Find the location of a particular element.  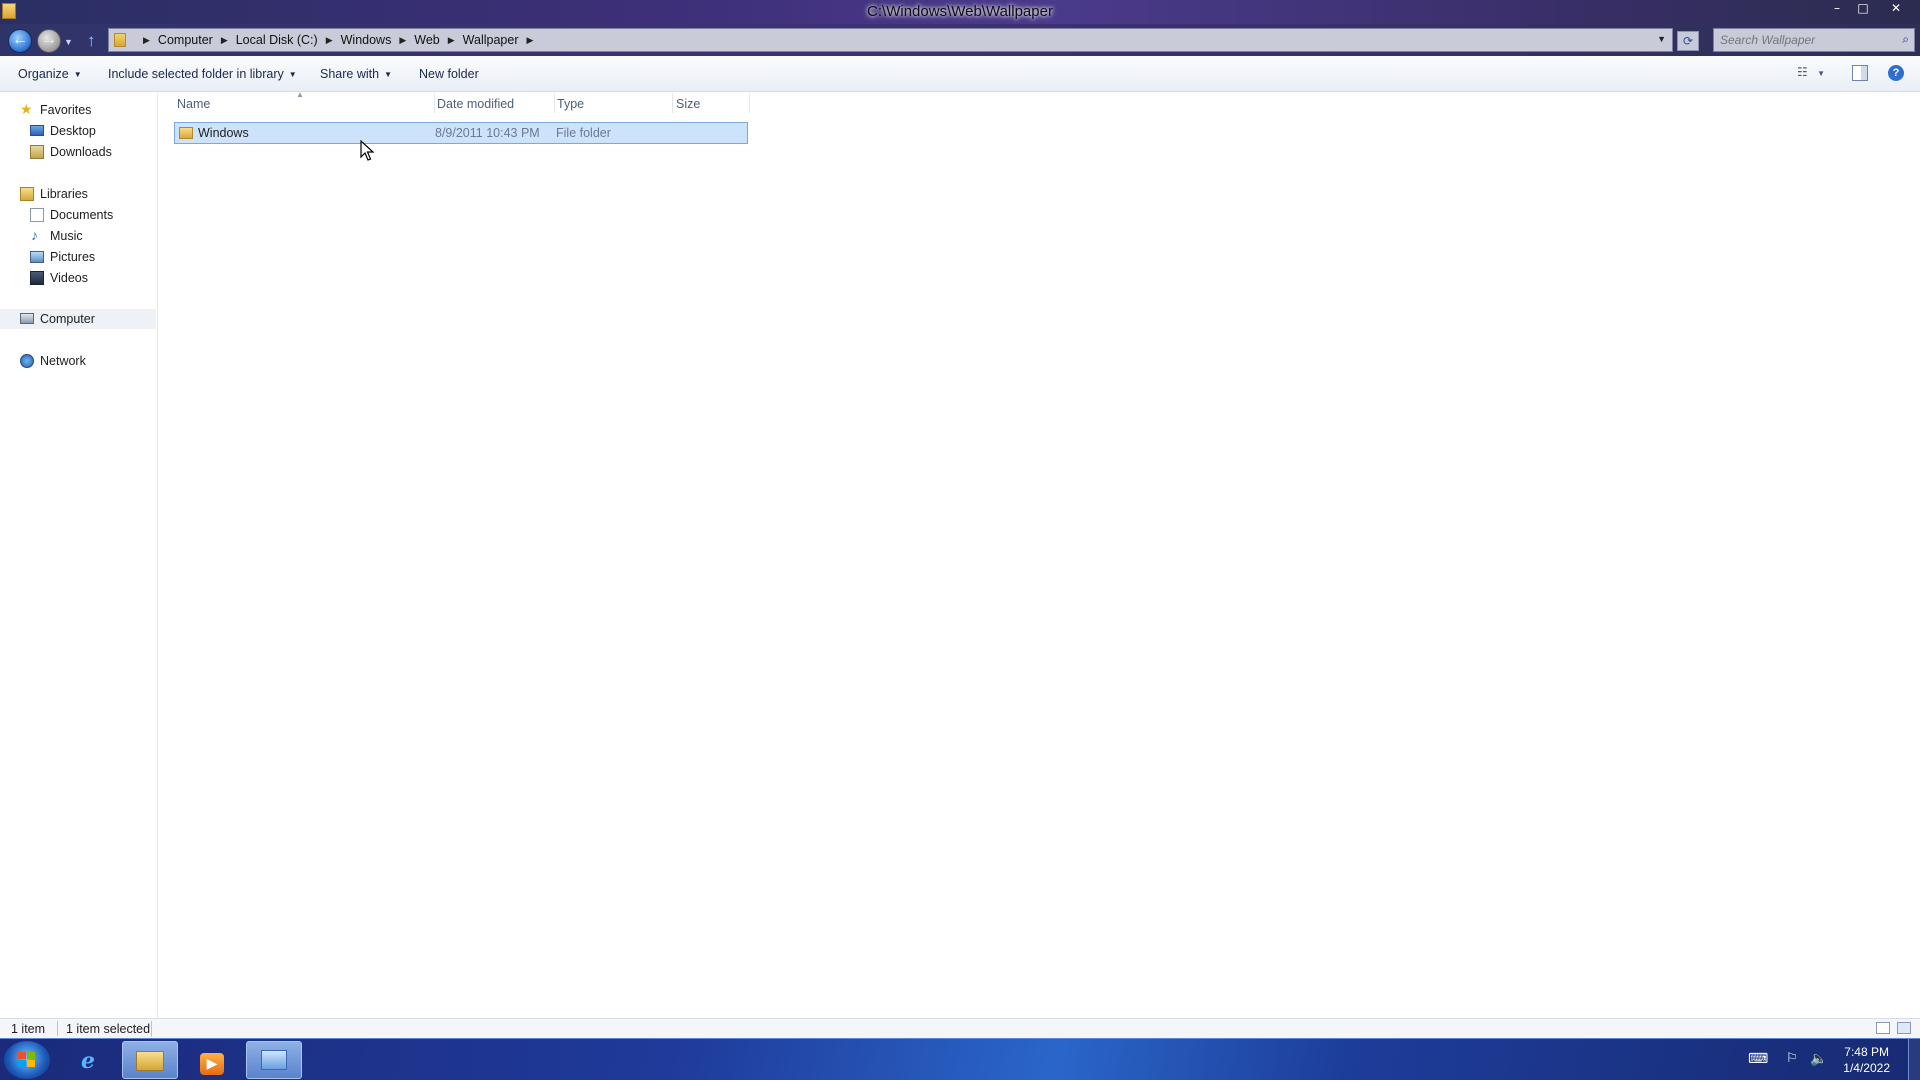

mouse-cursor-icon is located at coordinates (367, 150).